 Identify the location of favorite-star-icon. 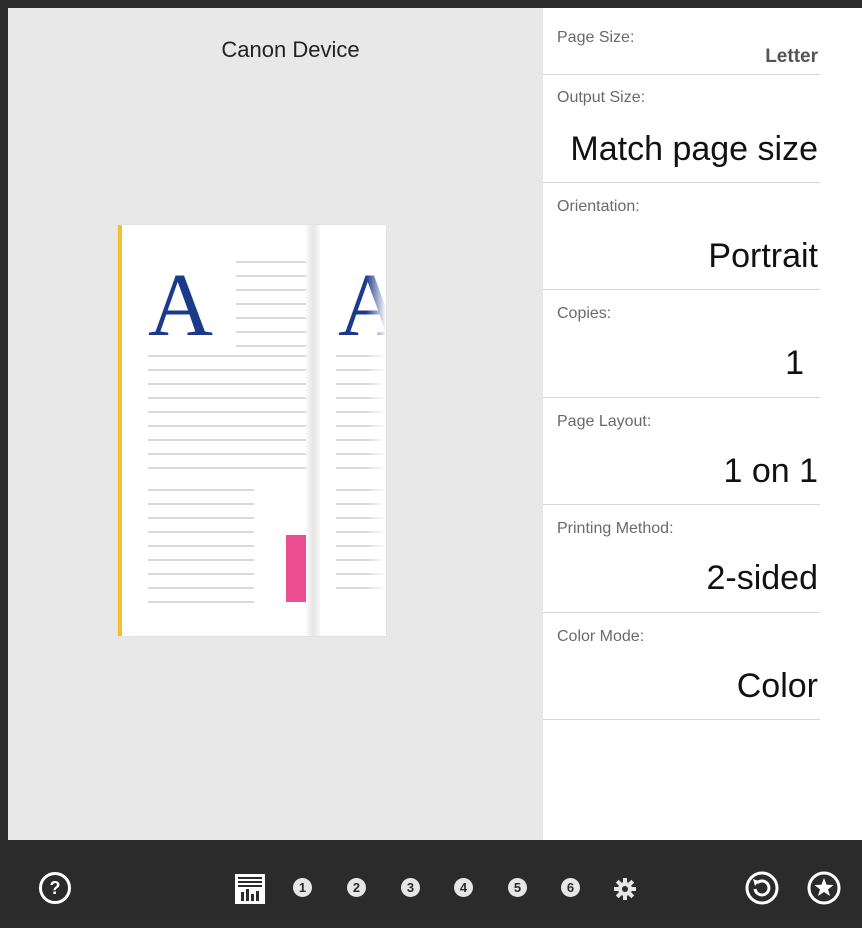
(824, 888).